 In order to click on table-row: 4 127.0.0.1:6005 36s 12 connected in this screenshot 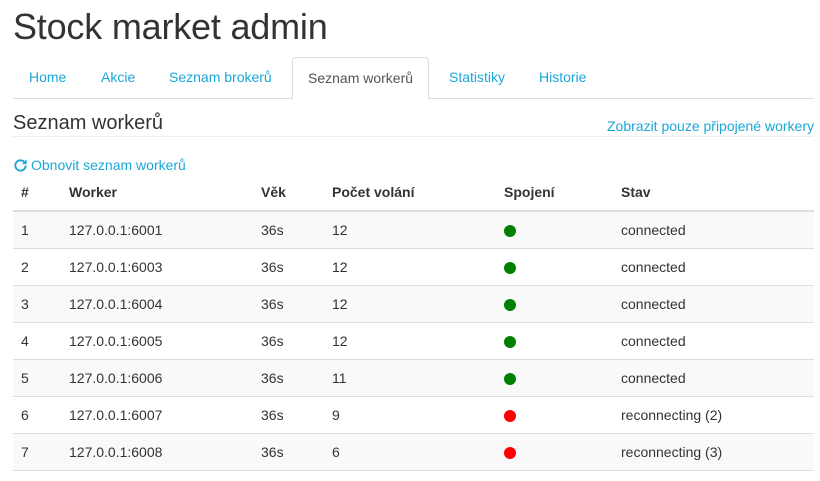, I will do `click(413, 341)`.